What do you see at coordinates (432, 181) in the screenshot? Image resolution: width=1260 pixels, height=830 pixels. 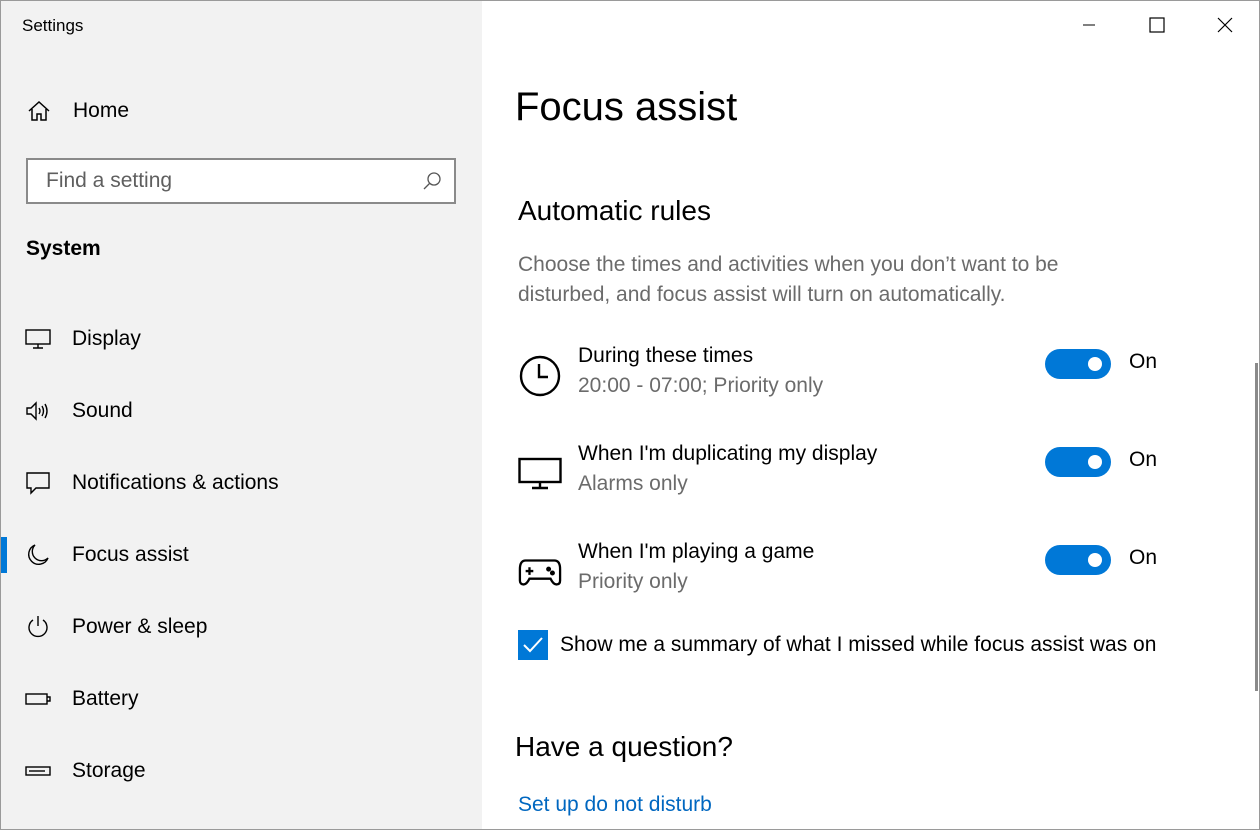 I see `search-icon` at bounding box center [432, 181].